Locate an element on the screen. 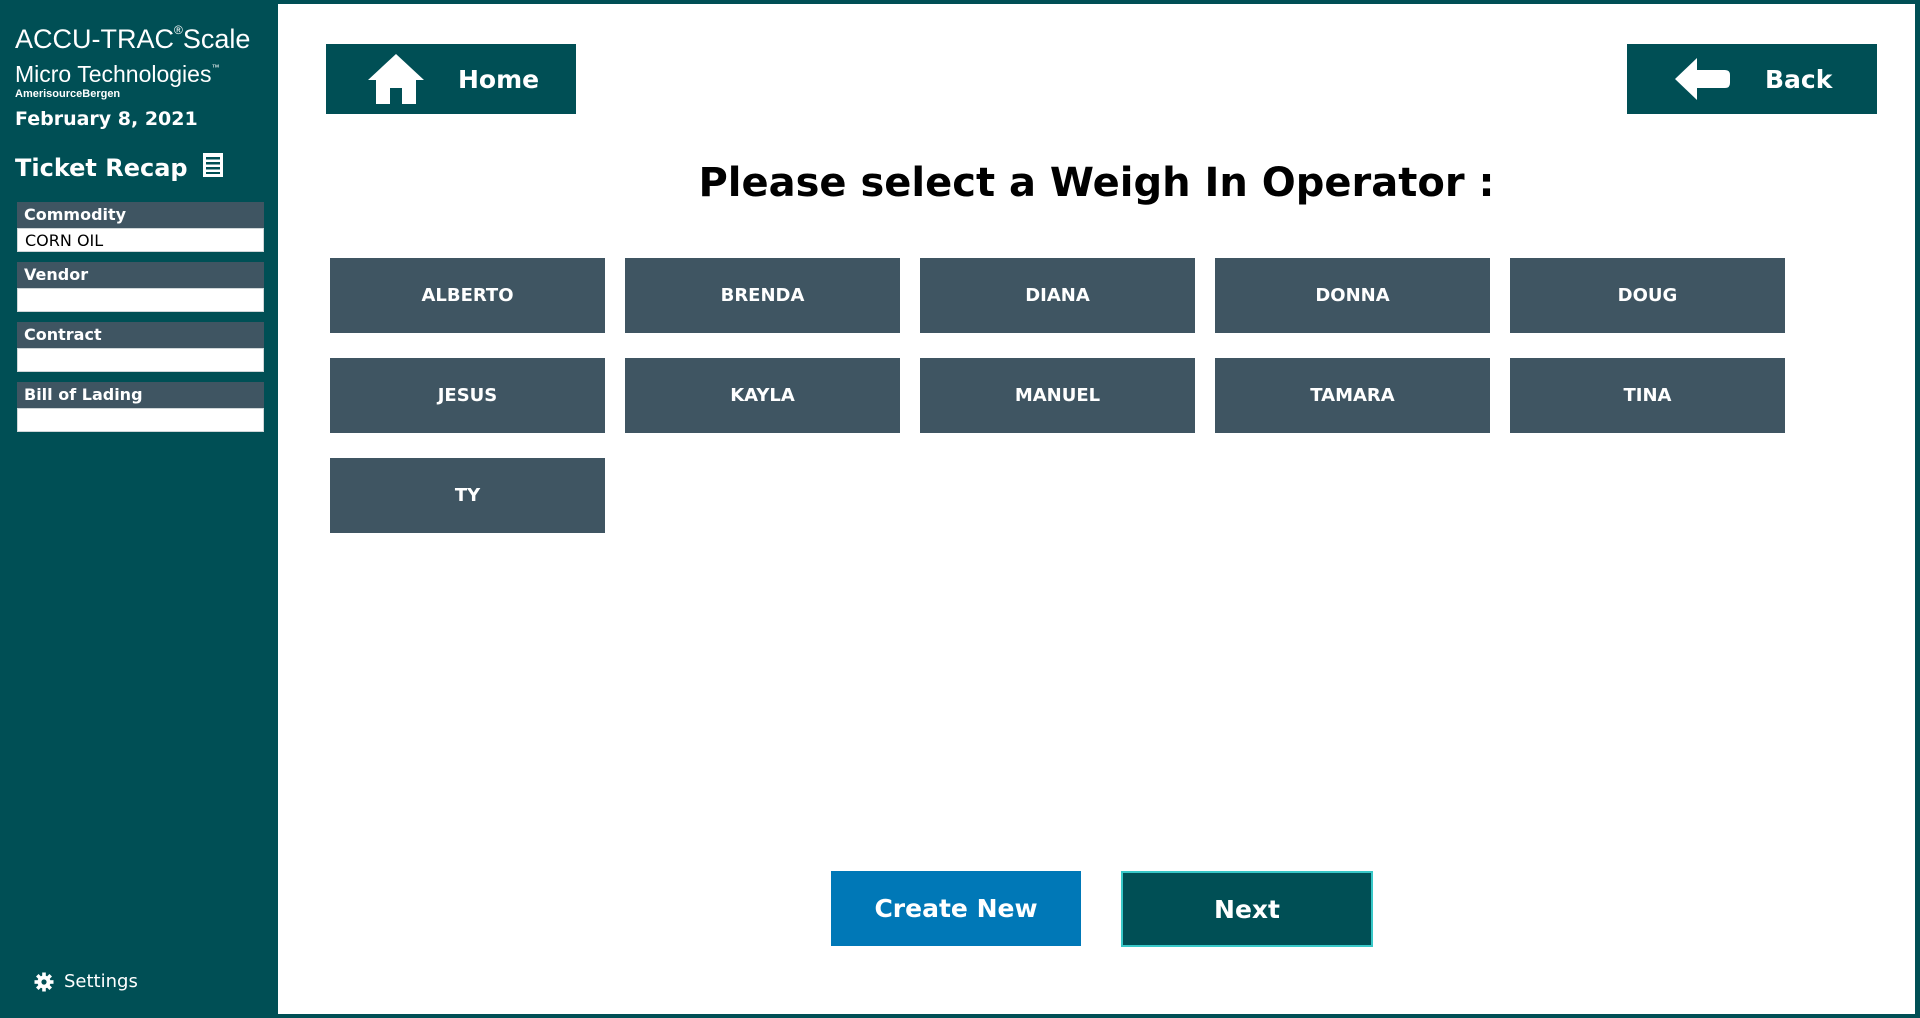 Image resolution: width=1920 pixels, height=1018 pixels. operator-button-kayla: KAYLA is located at coordinates (762, 395).